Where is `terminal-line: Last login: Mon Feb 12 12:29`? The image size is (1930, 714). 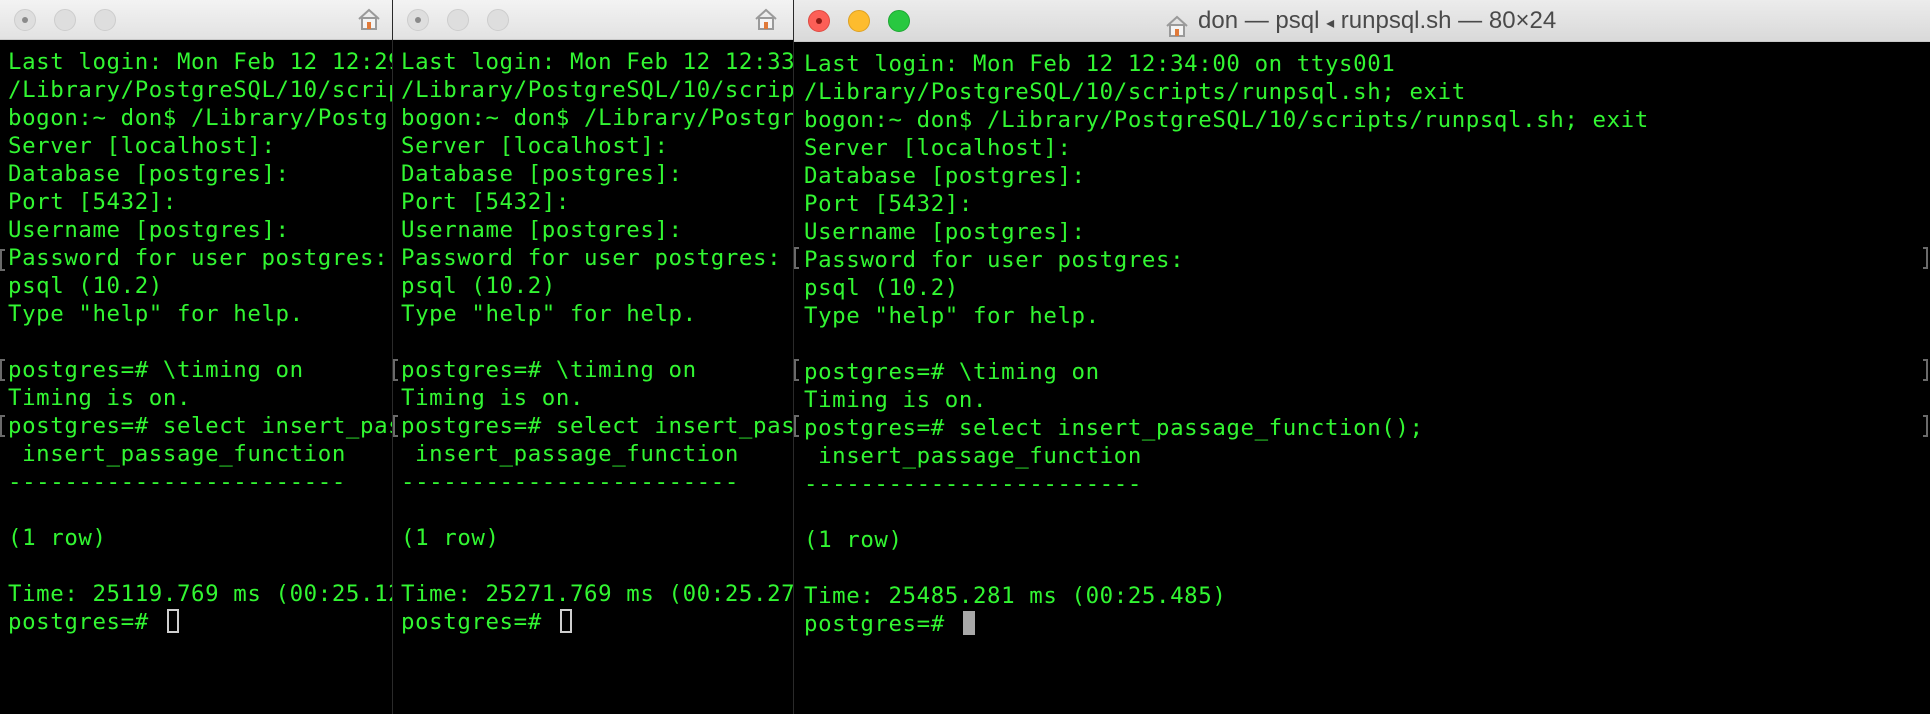 terminal-line: Last login: Mon Feb 12 12:29 is located at coordinates (200, 62).